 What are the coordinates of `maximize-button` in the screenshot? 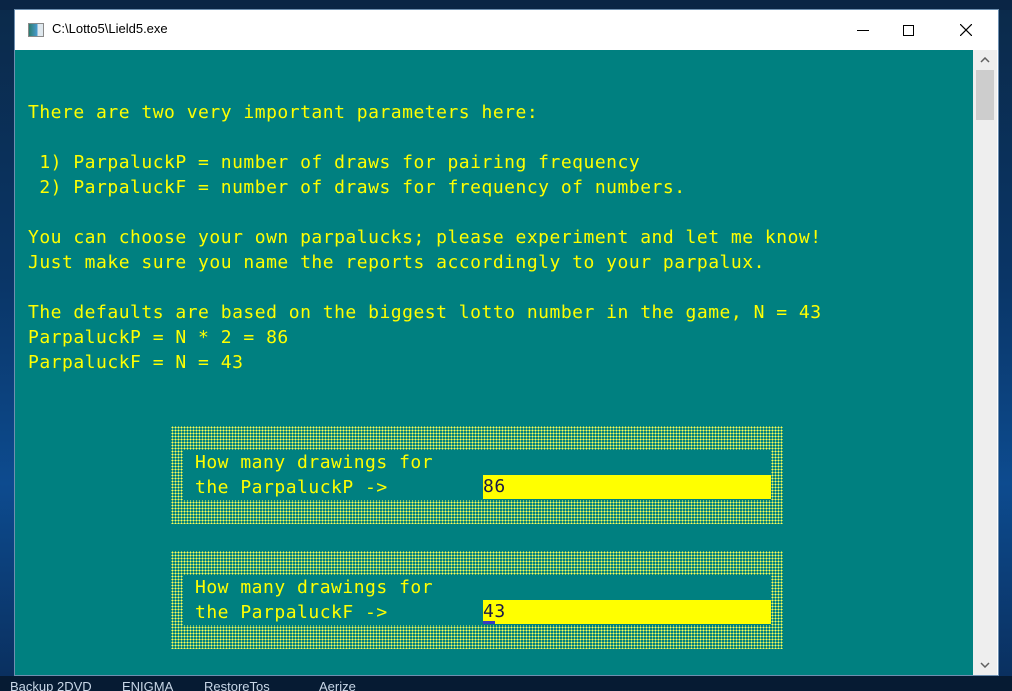 It's located at (908, 30).